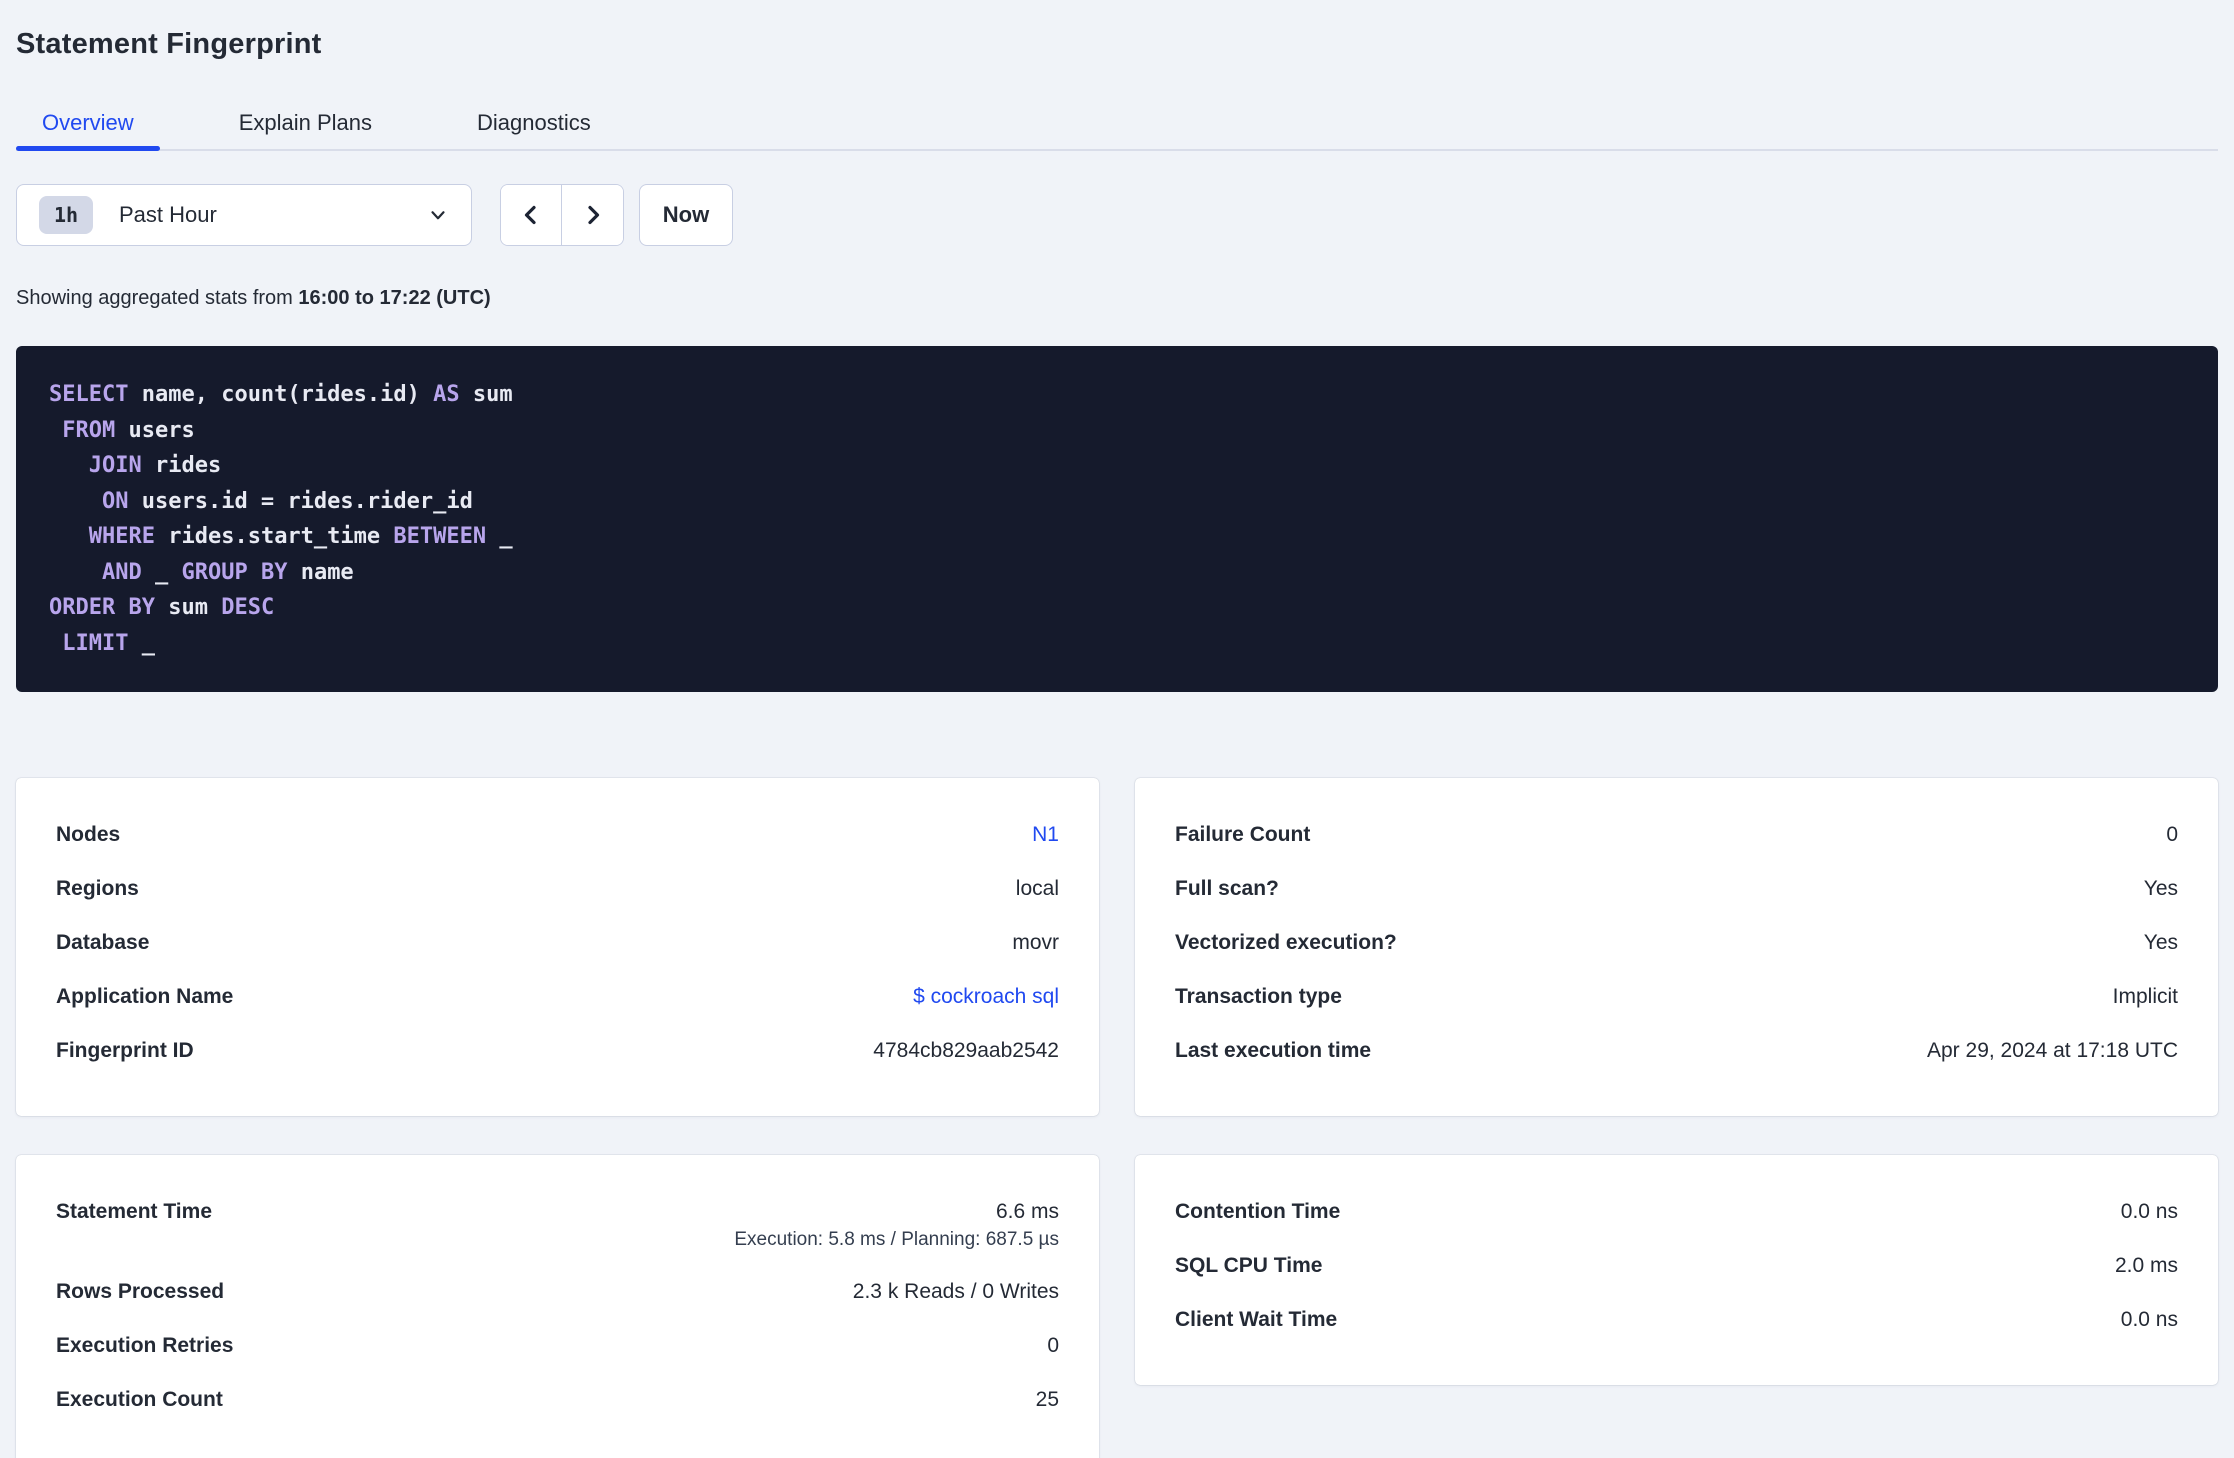  I want to click on stats-summary-prefix: Showing aggregated stats from, so click(157, 298).